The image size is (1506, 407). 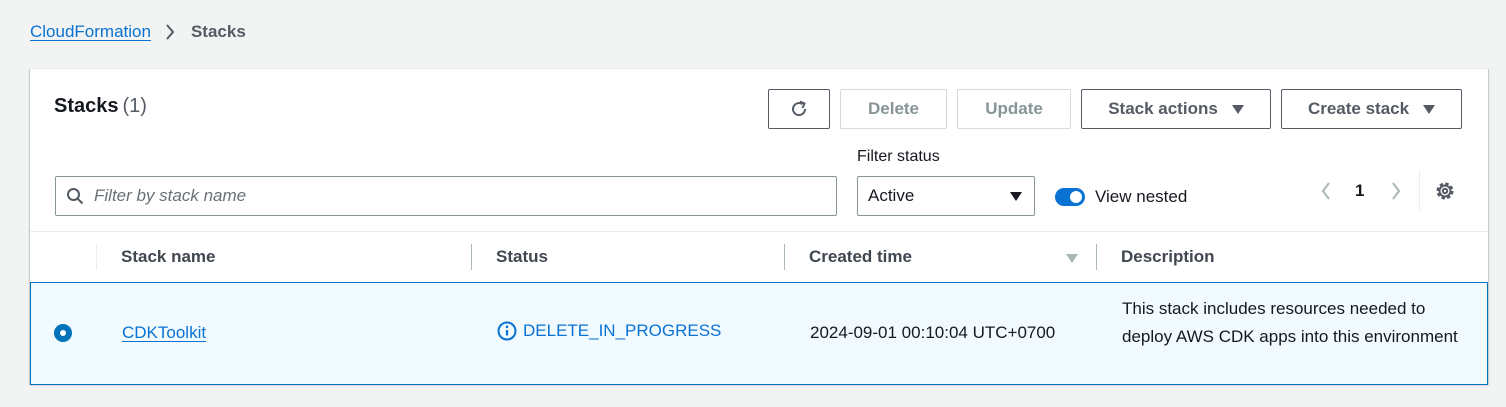 I want to click on search-icon, so click(x=75, y=196).